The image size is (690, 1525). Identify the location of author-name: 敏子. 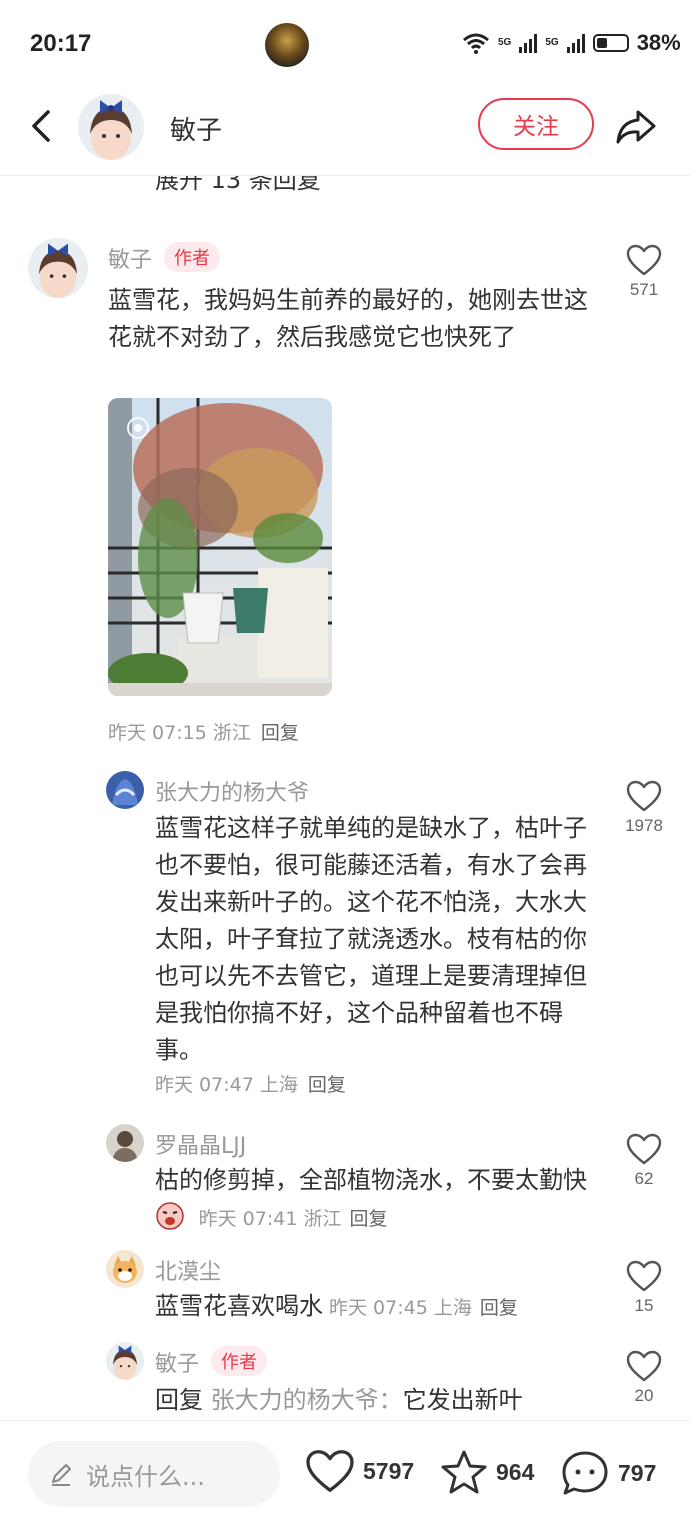
(196, 128).